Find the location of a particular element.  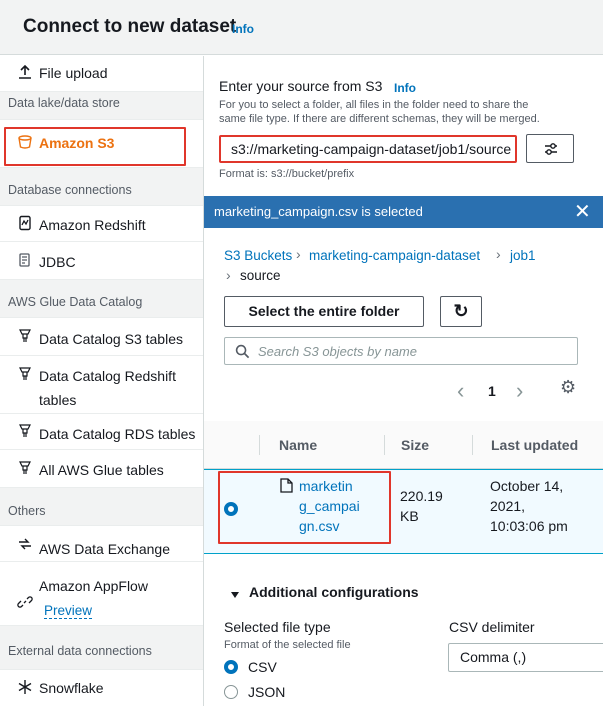

sidebar-item-redshift: Amazon Redshift is located at coordinates (101, 224).